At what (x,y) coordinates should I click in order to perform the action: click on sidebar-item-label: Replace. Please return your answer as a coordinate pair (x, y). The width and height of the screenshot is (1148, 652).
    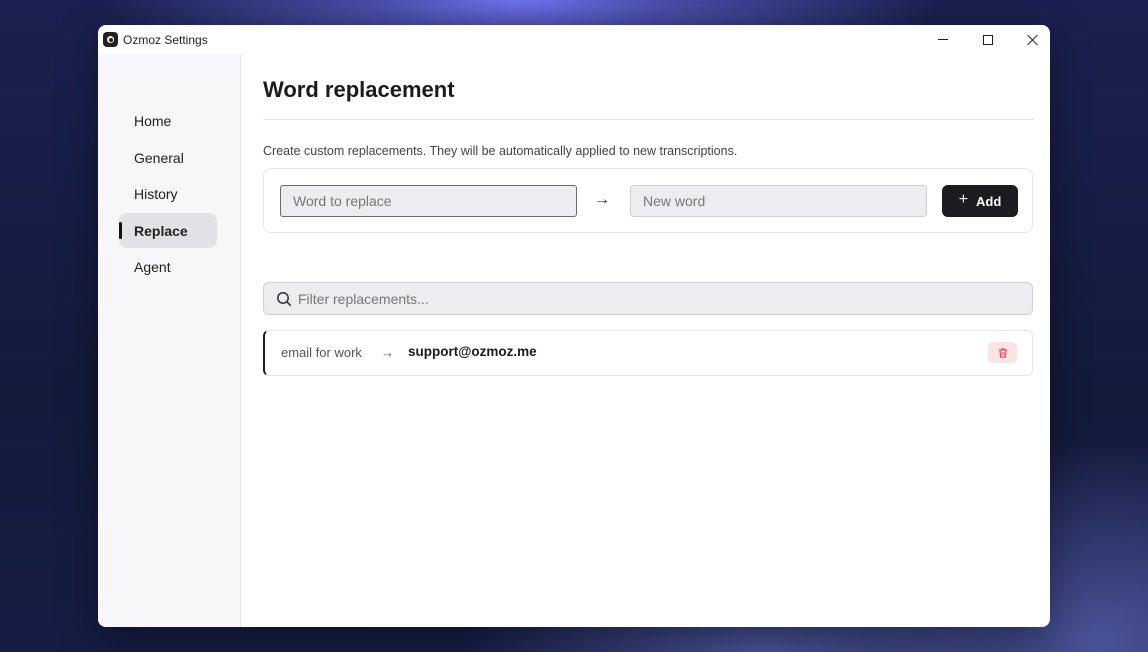
    Looking at the image, I should click on (161, 230).